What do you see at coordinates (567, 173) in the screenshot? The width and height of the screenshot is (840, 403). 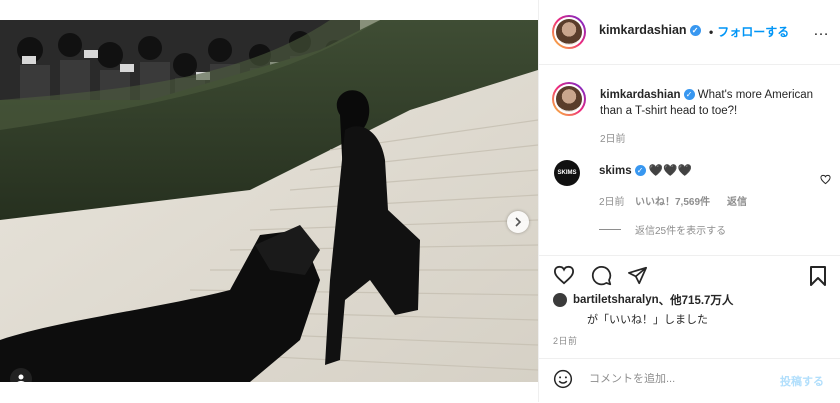 I see `comment-avatar: SKIMS` at bounding box center [567, 173].